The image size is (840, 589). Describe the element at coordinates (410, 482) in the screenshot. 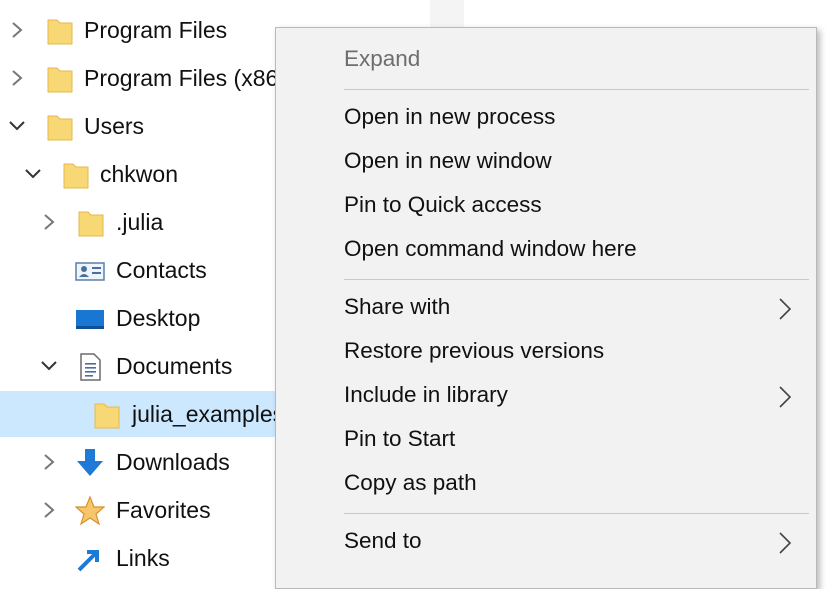

I see `menu-item-label: Copy as path` at that location.